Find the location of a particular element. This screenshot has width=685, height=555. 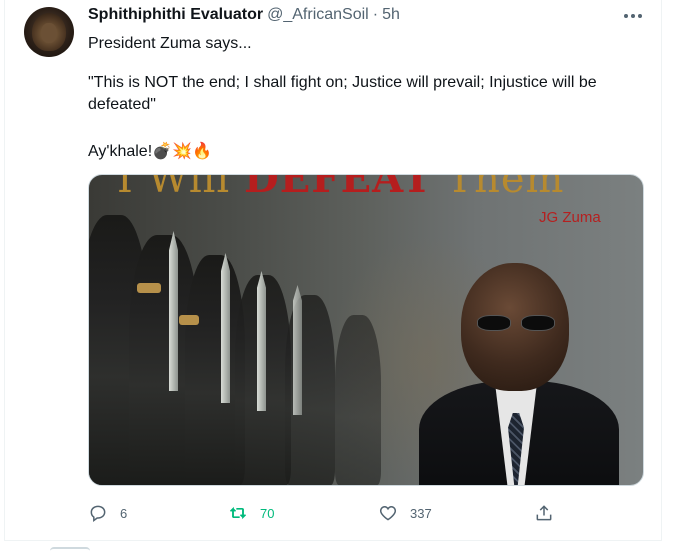

caption-part: I Will is located at coordinates (181, 188).